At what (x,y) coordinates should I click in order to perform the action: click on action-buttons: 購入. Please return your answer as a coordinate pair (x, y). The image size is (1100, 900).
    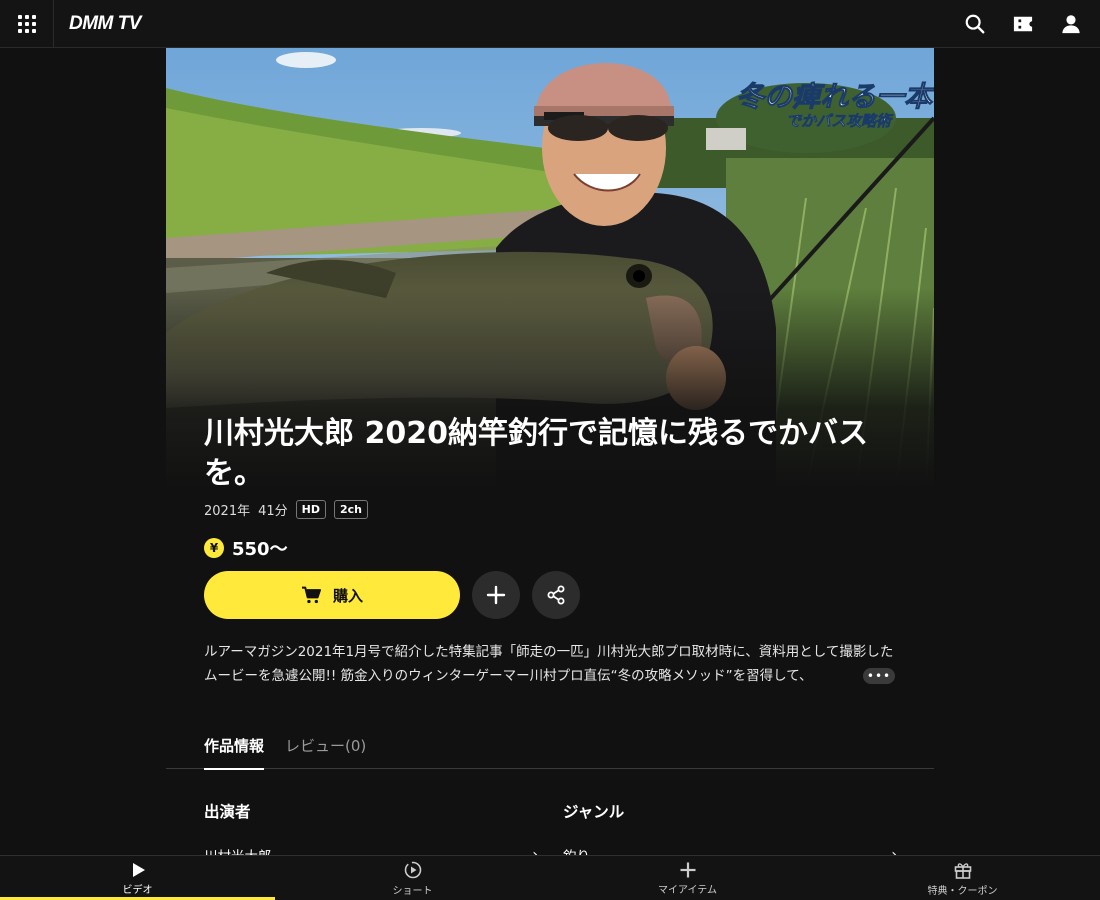
    Looking at the image, I should click on (392, 595).